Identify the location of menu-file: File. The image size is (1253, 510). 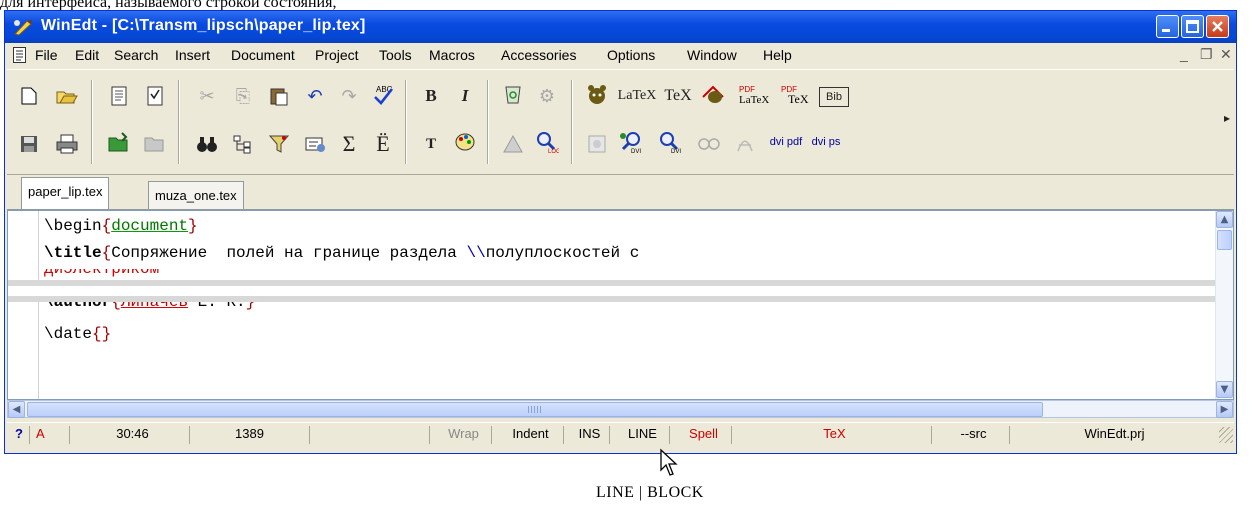
(46, 55).